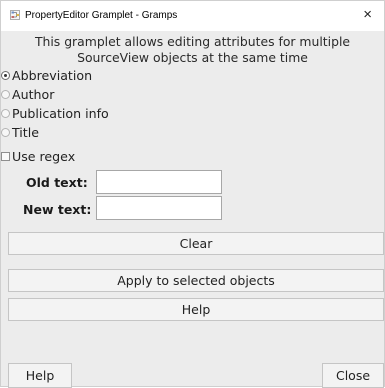 The image size is (385, 388). Describe the element at coordinates (159, 182) in the screenshot. I see `old-text-input` at that location.